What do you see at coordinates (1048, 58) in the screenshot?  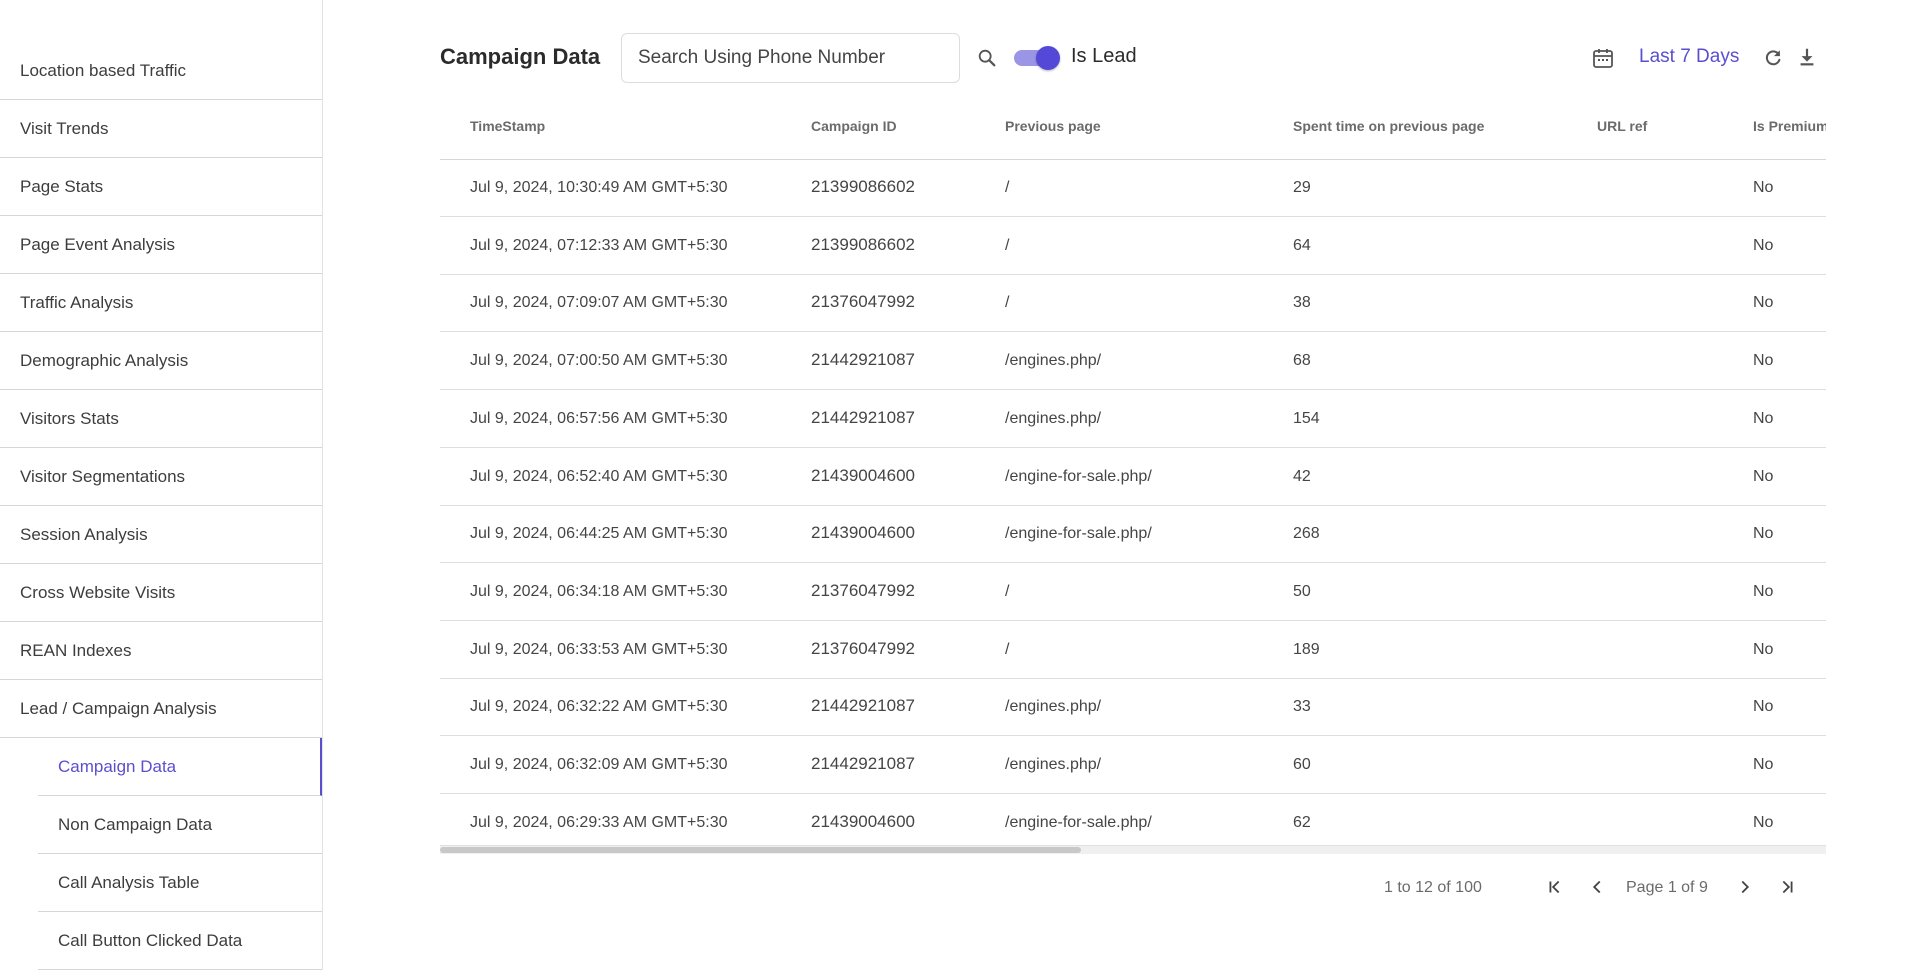 I see `toggle-knob` at bounding box center [1048, 58].